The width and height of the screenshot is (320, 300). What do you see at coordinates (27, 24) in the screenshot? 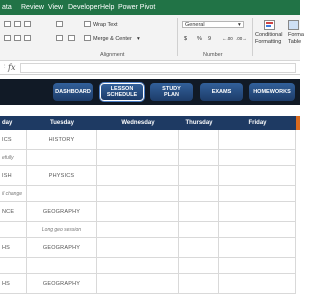
I see `align-bottom-icon` at bounding box center [27, 24].